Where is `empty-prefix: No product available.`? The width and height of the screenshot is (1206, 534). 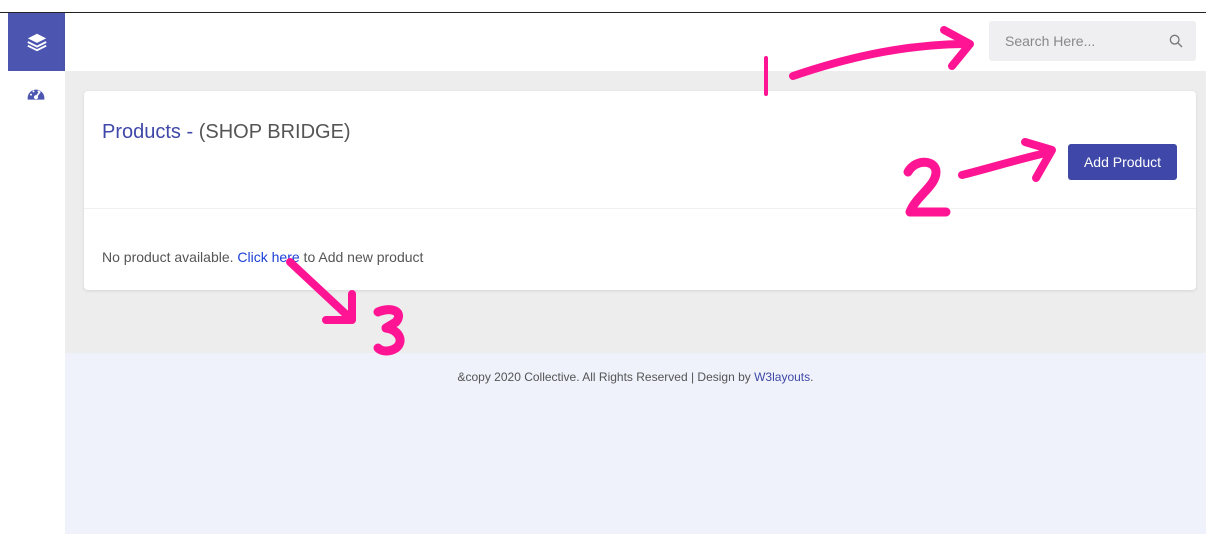
empty-prefix: No product available. is located at coordinates (170, 257).